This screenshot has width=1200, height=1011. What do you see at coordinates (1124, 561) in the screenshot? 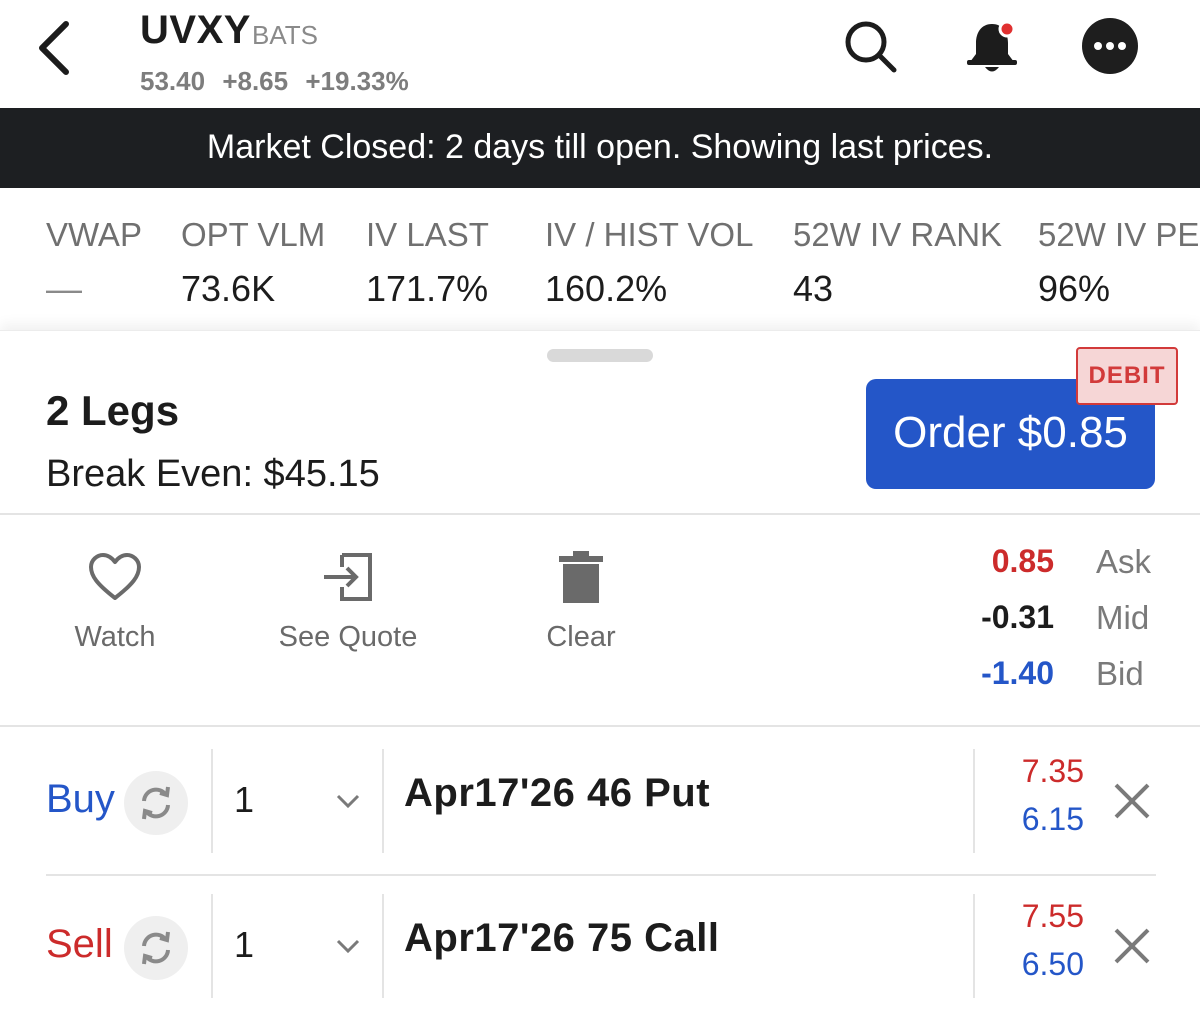
I see `price-name: Ask` at bounding box center [1124, 561].